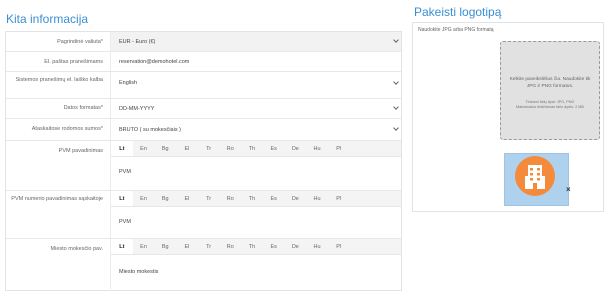 Image resolution: width=610 pixels, height=296 pixels. What do you see at coordinates (458, 12) in the screenshot?
I see `logo-section-title: Pakeisti logotipą` at bounding box center [458, 12].